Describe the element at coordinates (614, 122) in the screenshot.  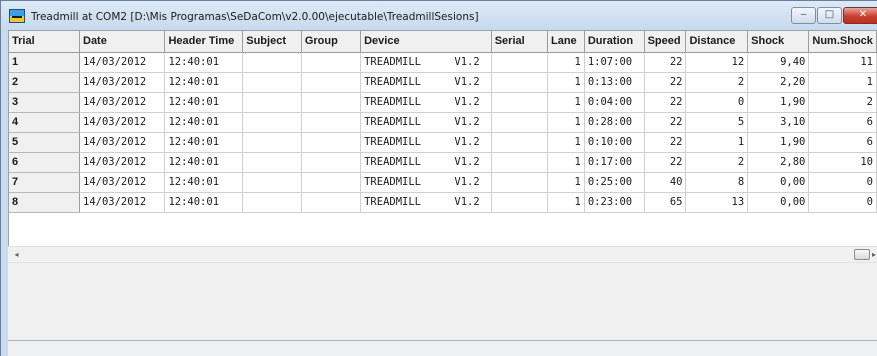
I see `cell-duration: 0:28:00` at that location.